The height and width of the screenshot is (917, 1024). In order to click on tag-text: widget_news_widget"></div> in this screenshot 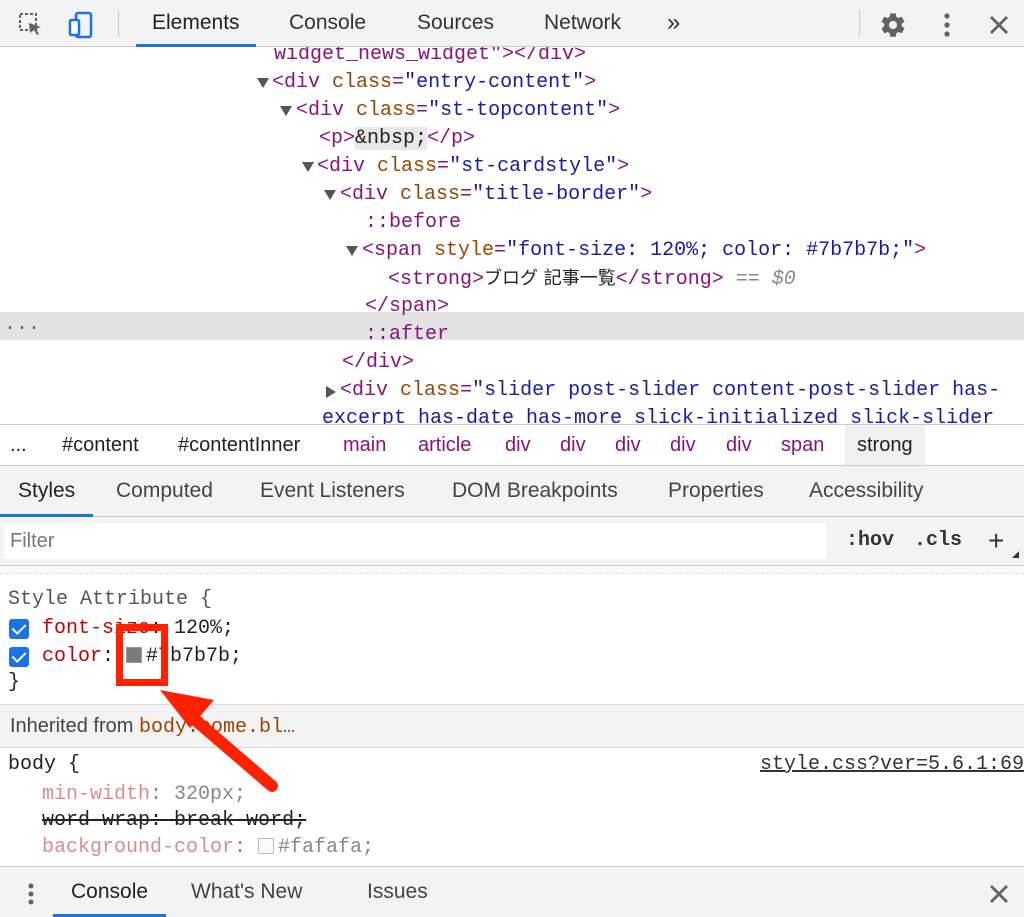, I will do `click(430, 56)`.